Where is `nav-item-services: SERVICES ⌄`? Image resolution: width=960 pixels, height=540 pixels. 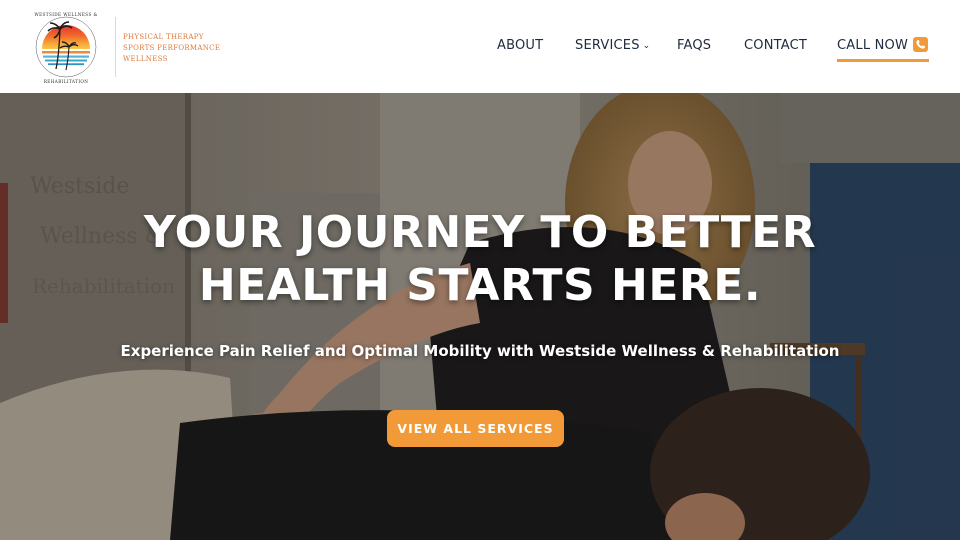
nav-item-services: SERVICES ⌄ is located at coordinates (612, 45).